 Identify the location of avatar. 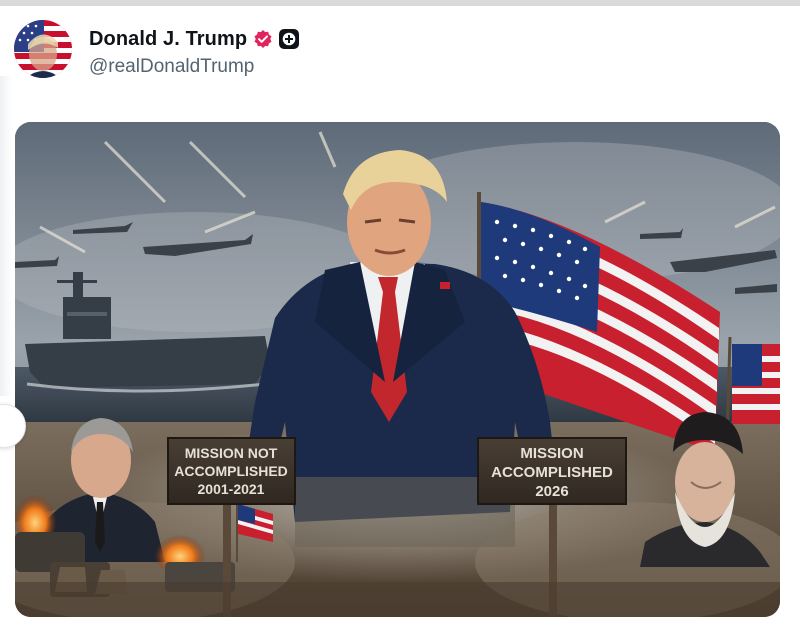
(43, 49).